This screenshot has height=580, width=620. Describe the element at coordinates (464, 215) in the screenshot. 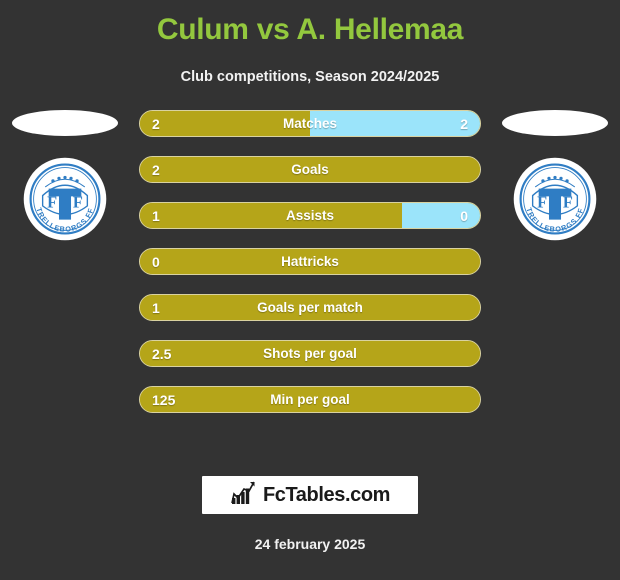

I see `stat-away-value: 0` at that location.